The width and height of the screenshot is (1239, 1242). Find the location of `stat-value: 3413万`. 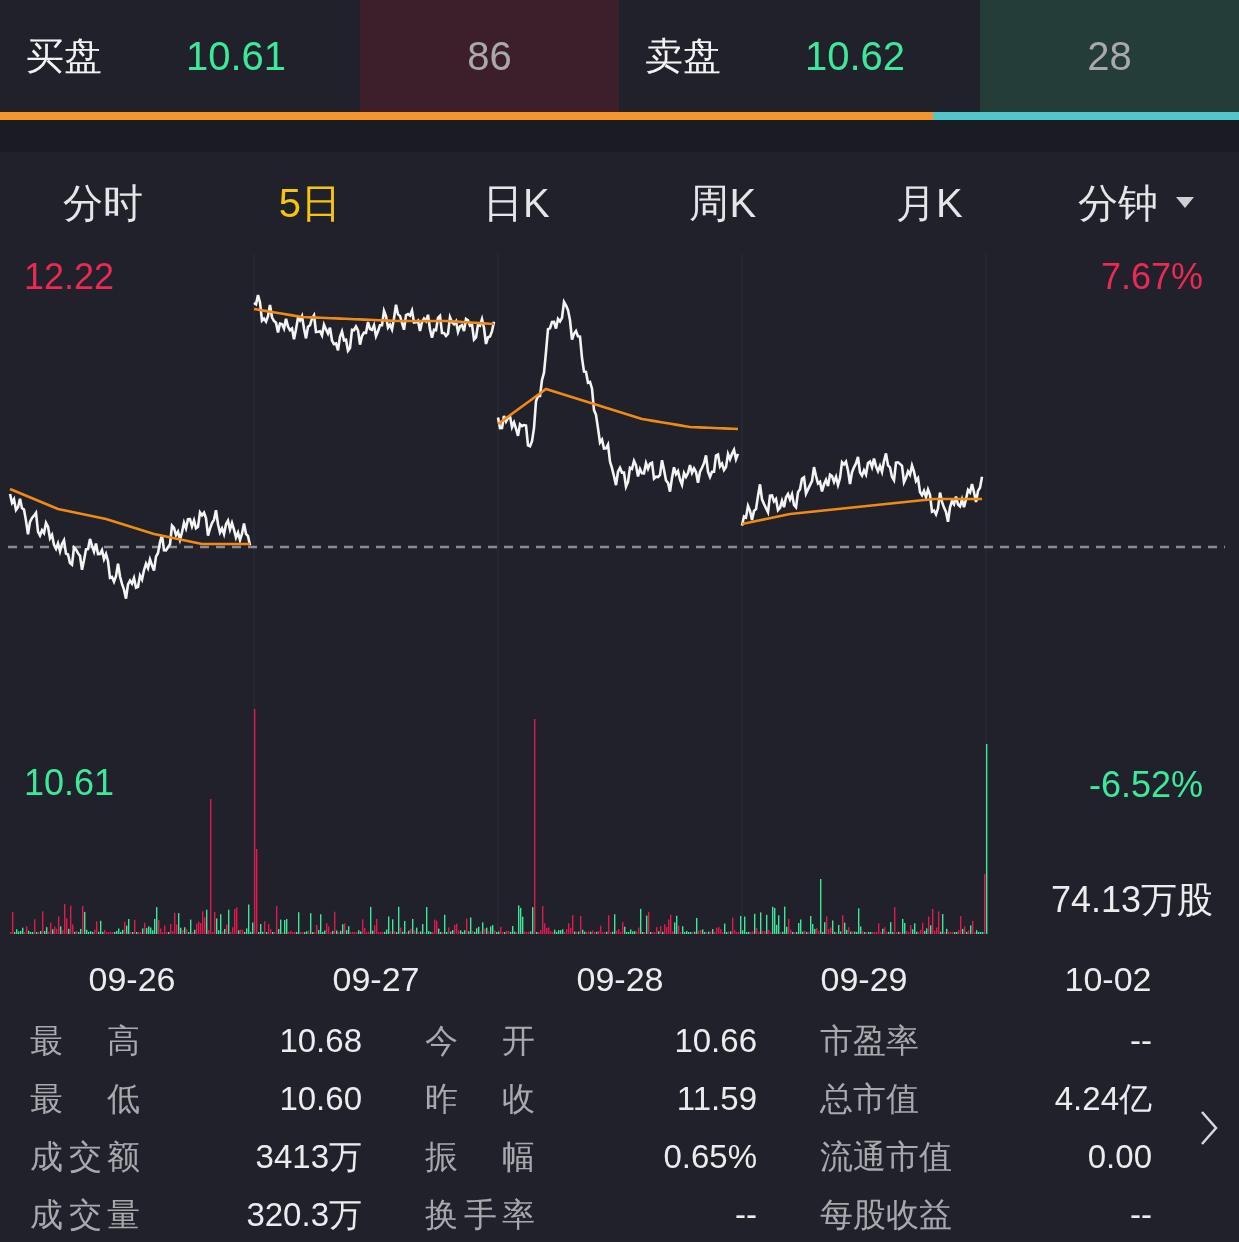

stat-value: 3413万 is located at coordinates (308, 1156).